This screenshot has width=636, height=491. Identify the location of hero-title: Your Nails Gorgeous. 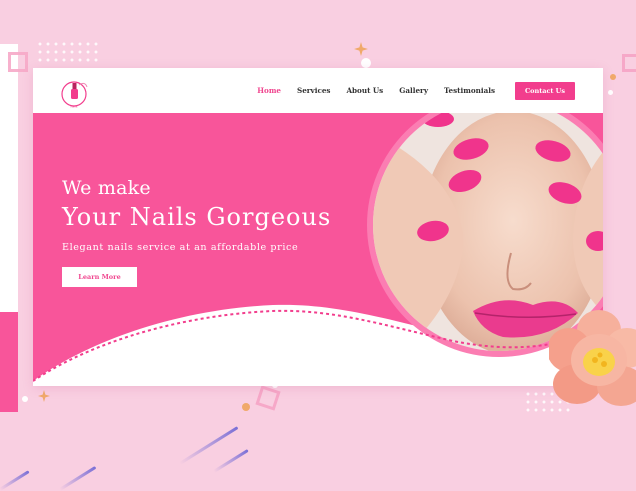
(197, 217).